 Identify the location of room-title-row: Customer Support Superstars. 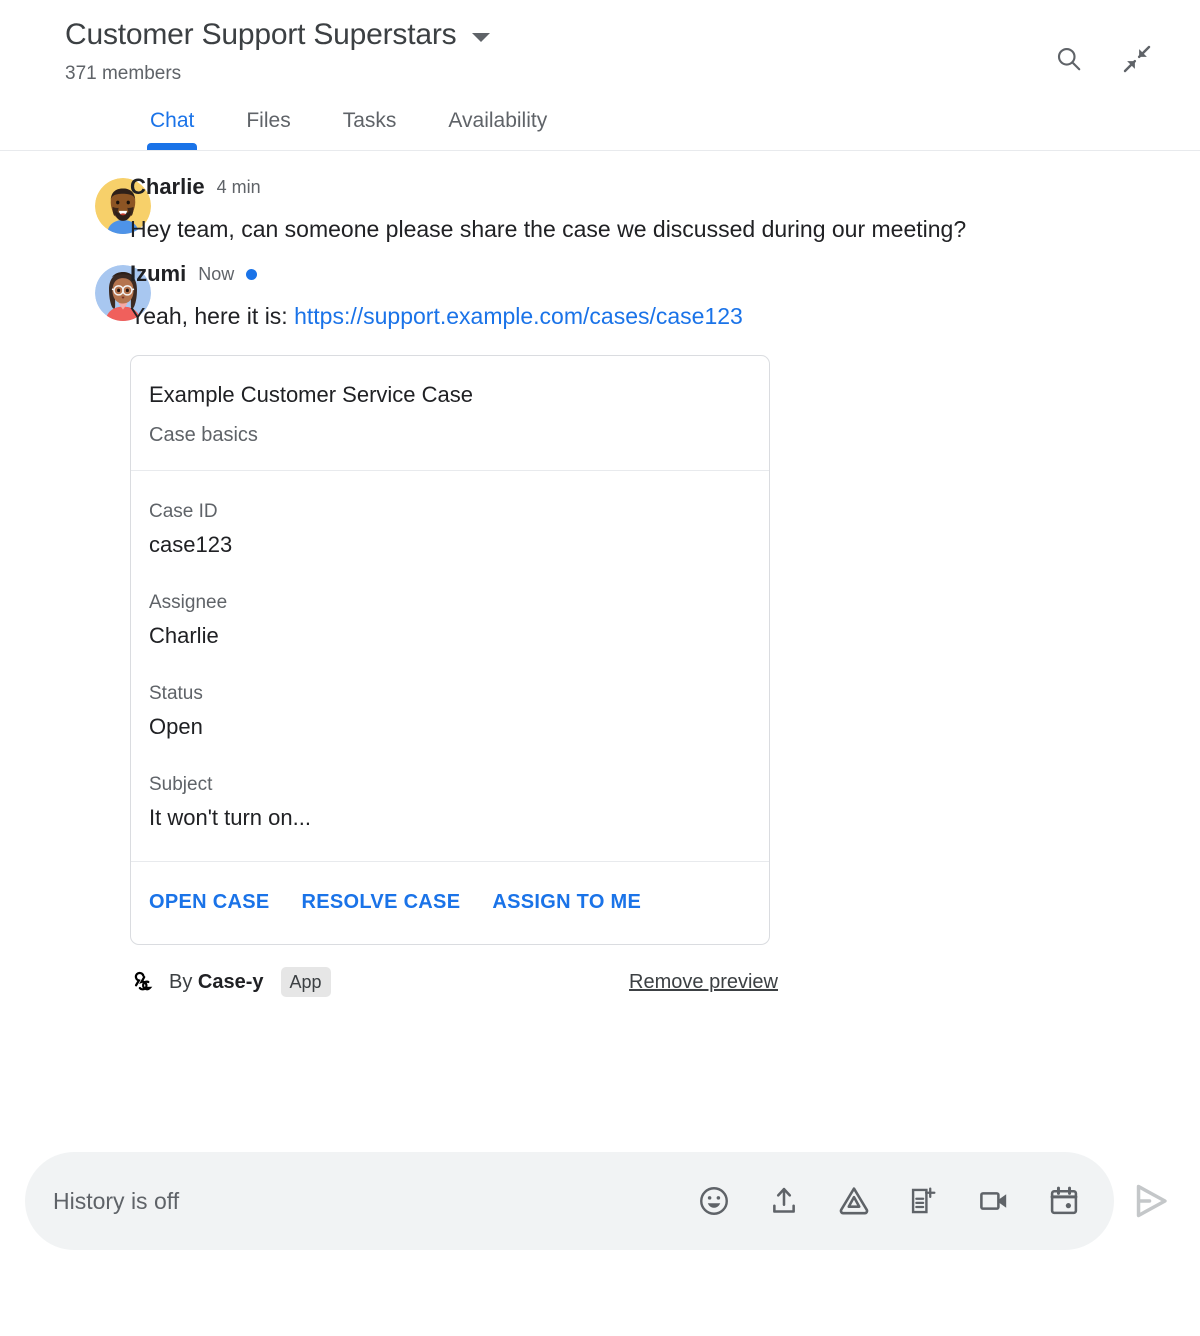
(278, 35).